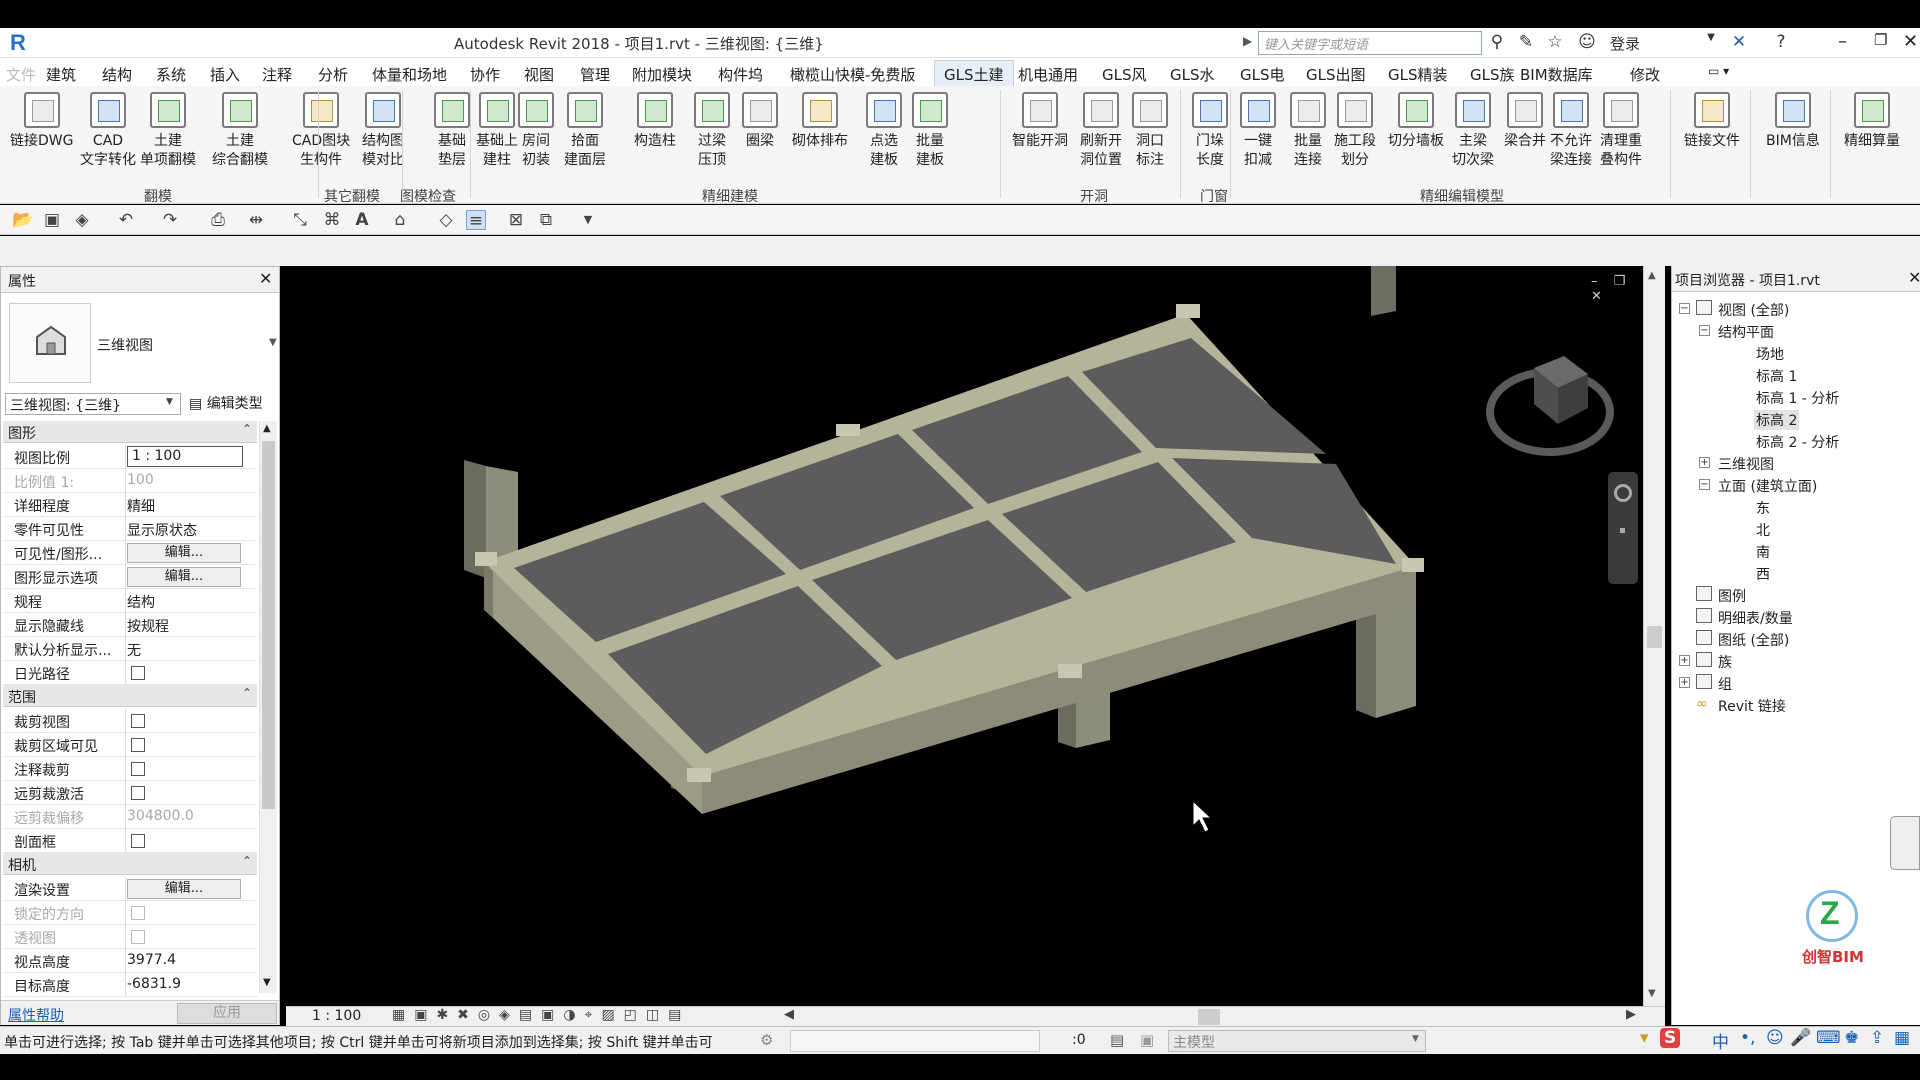 This screenshot has width=1920, height=1080. What do you see at coordinates (168, 131) in the screenshot?
I see `ribbon-button-2: 土建 单项翻模` at bounding box center [168, 131].